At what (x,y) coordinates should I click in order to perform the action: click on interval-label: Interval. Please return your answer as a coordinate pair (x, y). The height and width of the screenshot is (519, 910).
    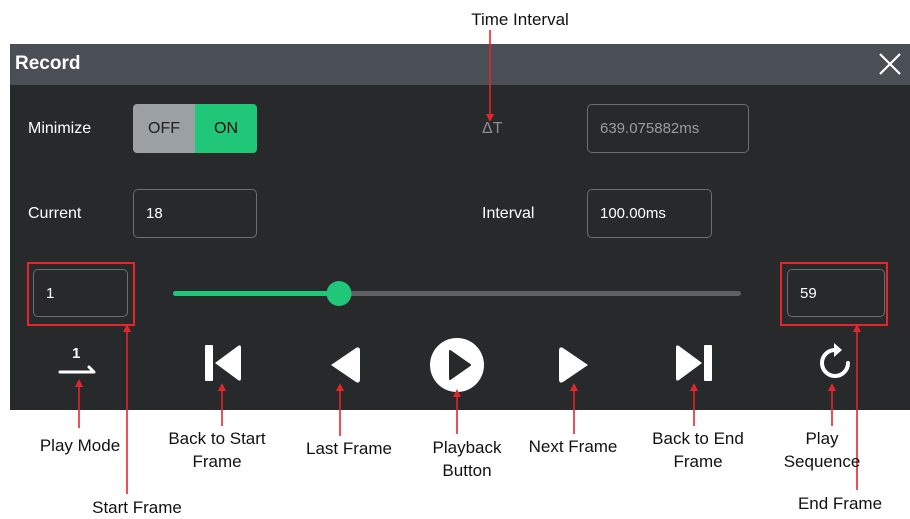
    Looking at the image, I should click on (508, 213).